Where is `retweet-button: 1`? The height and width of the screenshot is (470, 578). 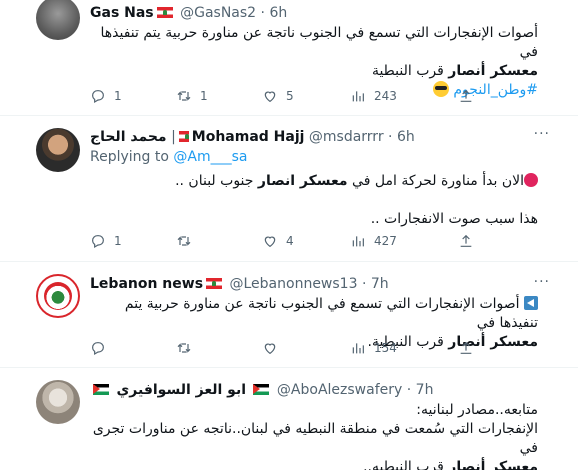
retweet-button: 1 is located at coordinates (192, 96).